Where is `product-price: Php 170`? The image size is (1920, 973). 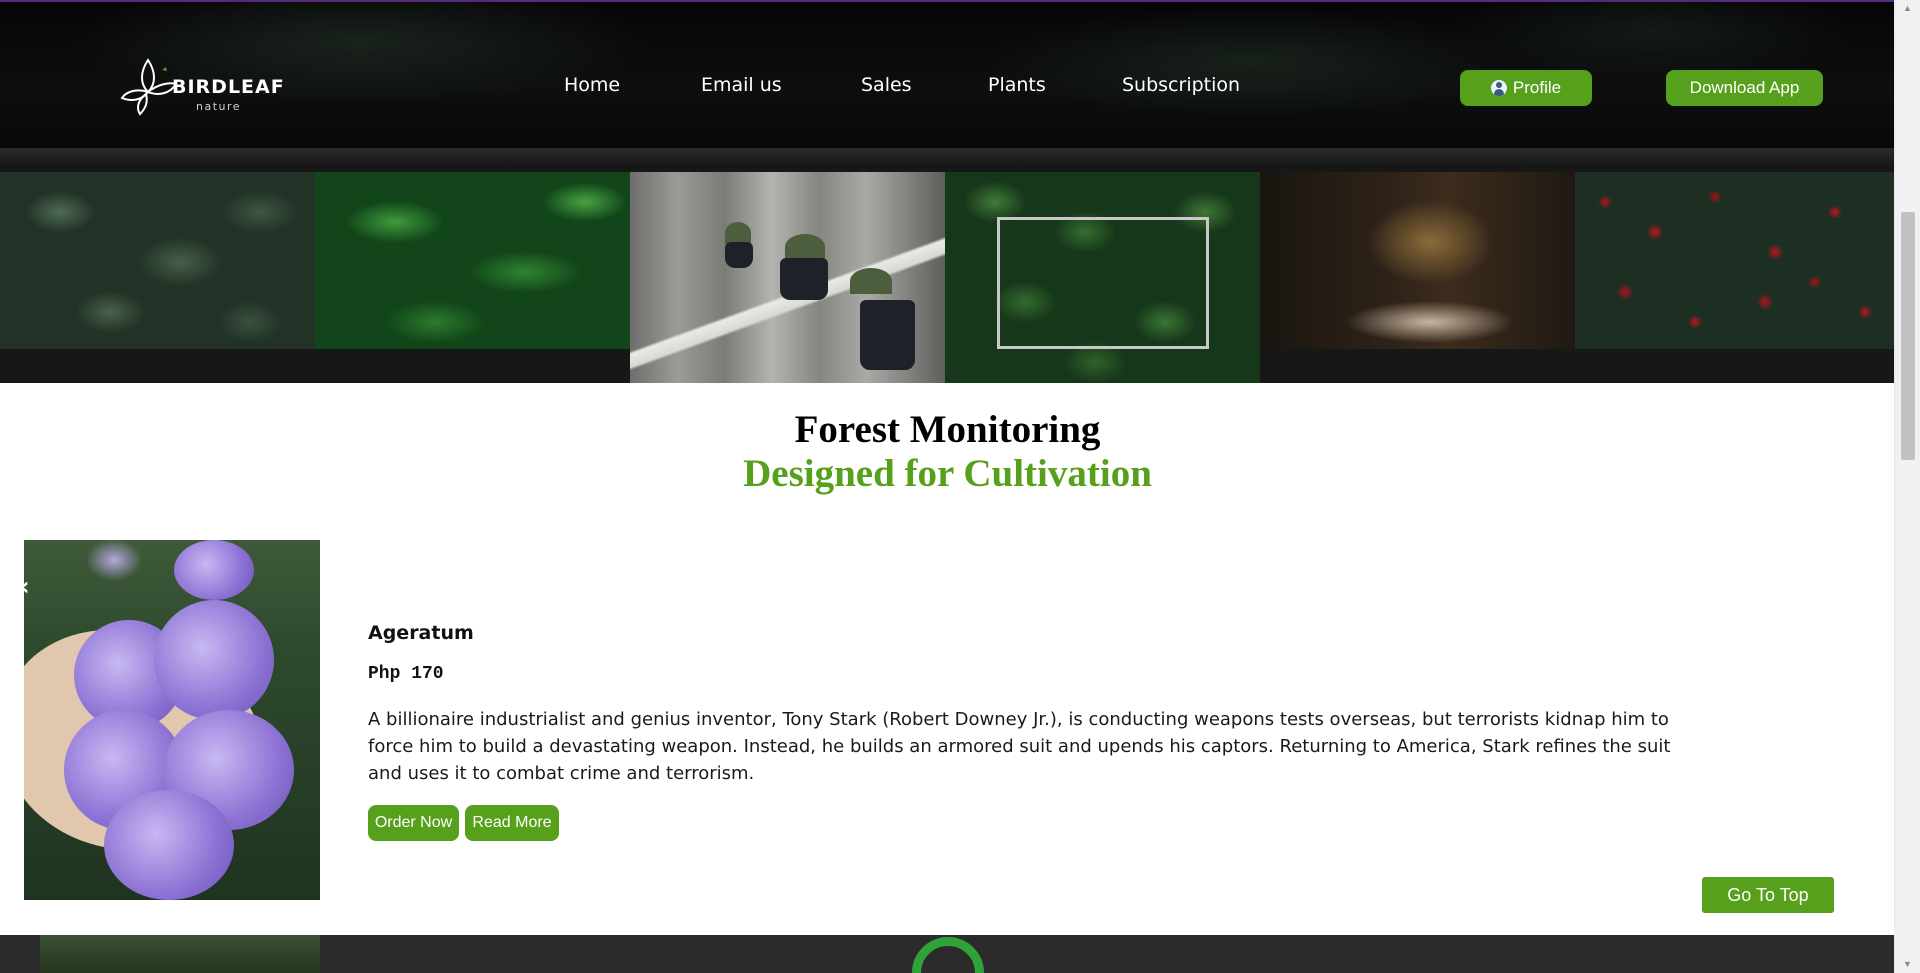 product-price: Php 170 is located at coordinates (406, 674).